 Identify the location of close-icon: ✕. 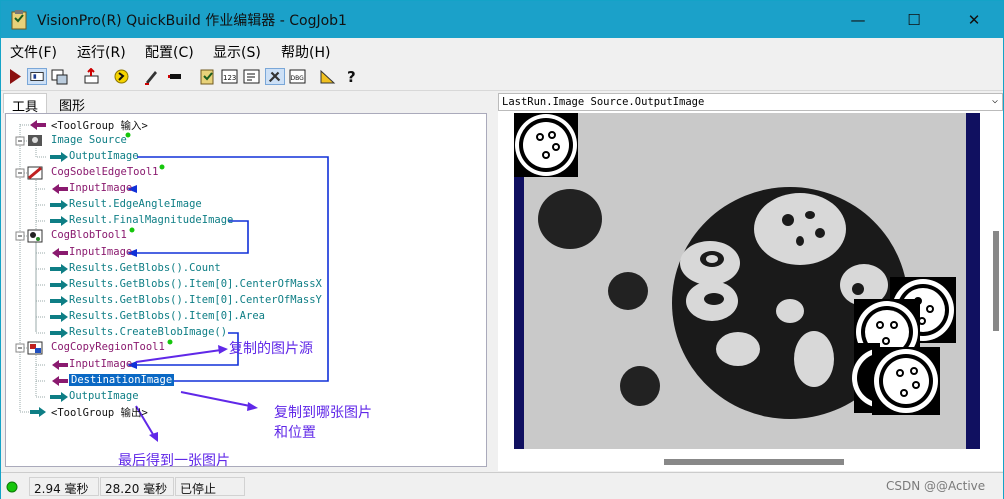
(974, 19).